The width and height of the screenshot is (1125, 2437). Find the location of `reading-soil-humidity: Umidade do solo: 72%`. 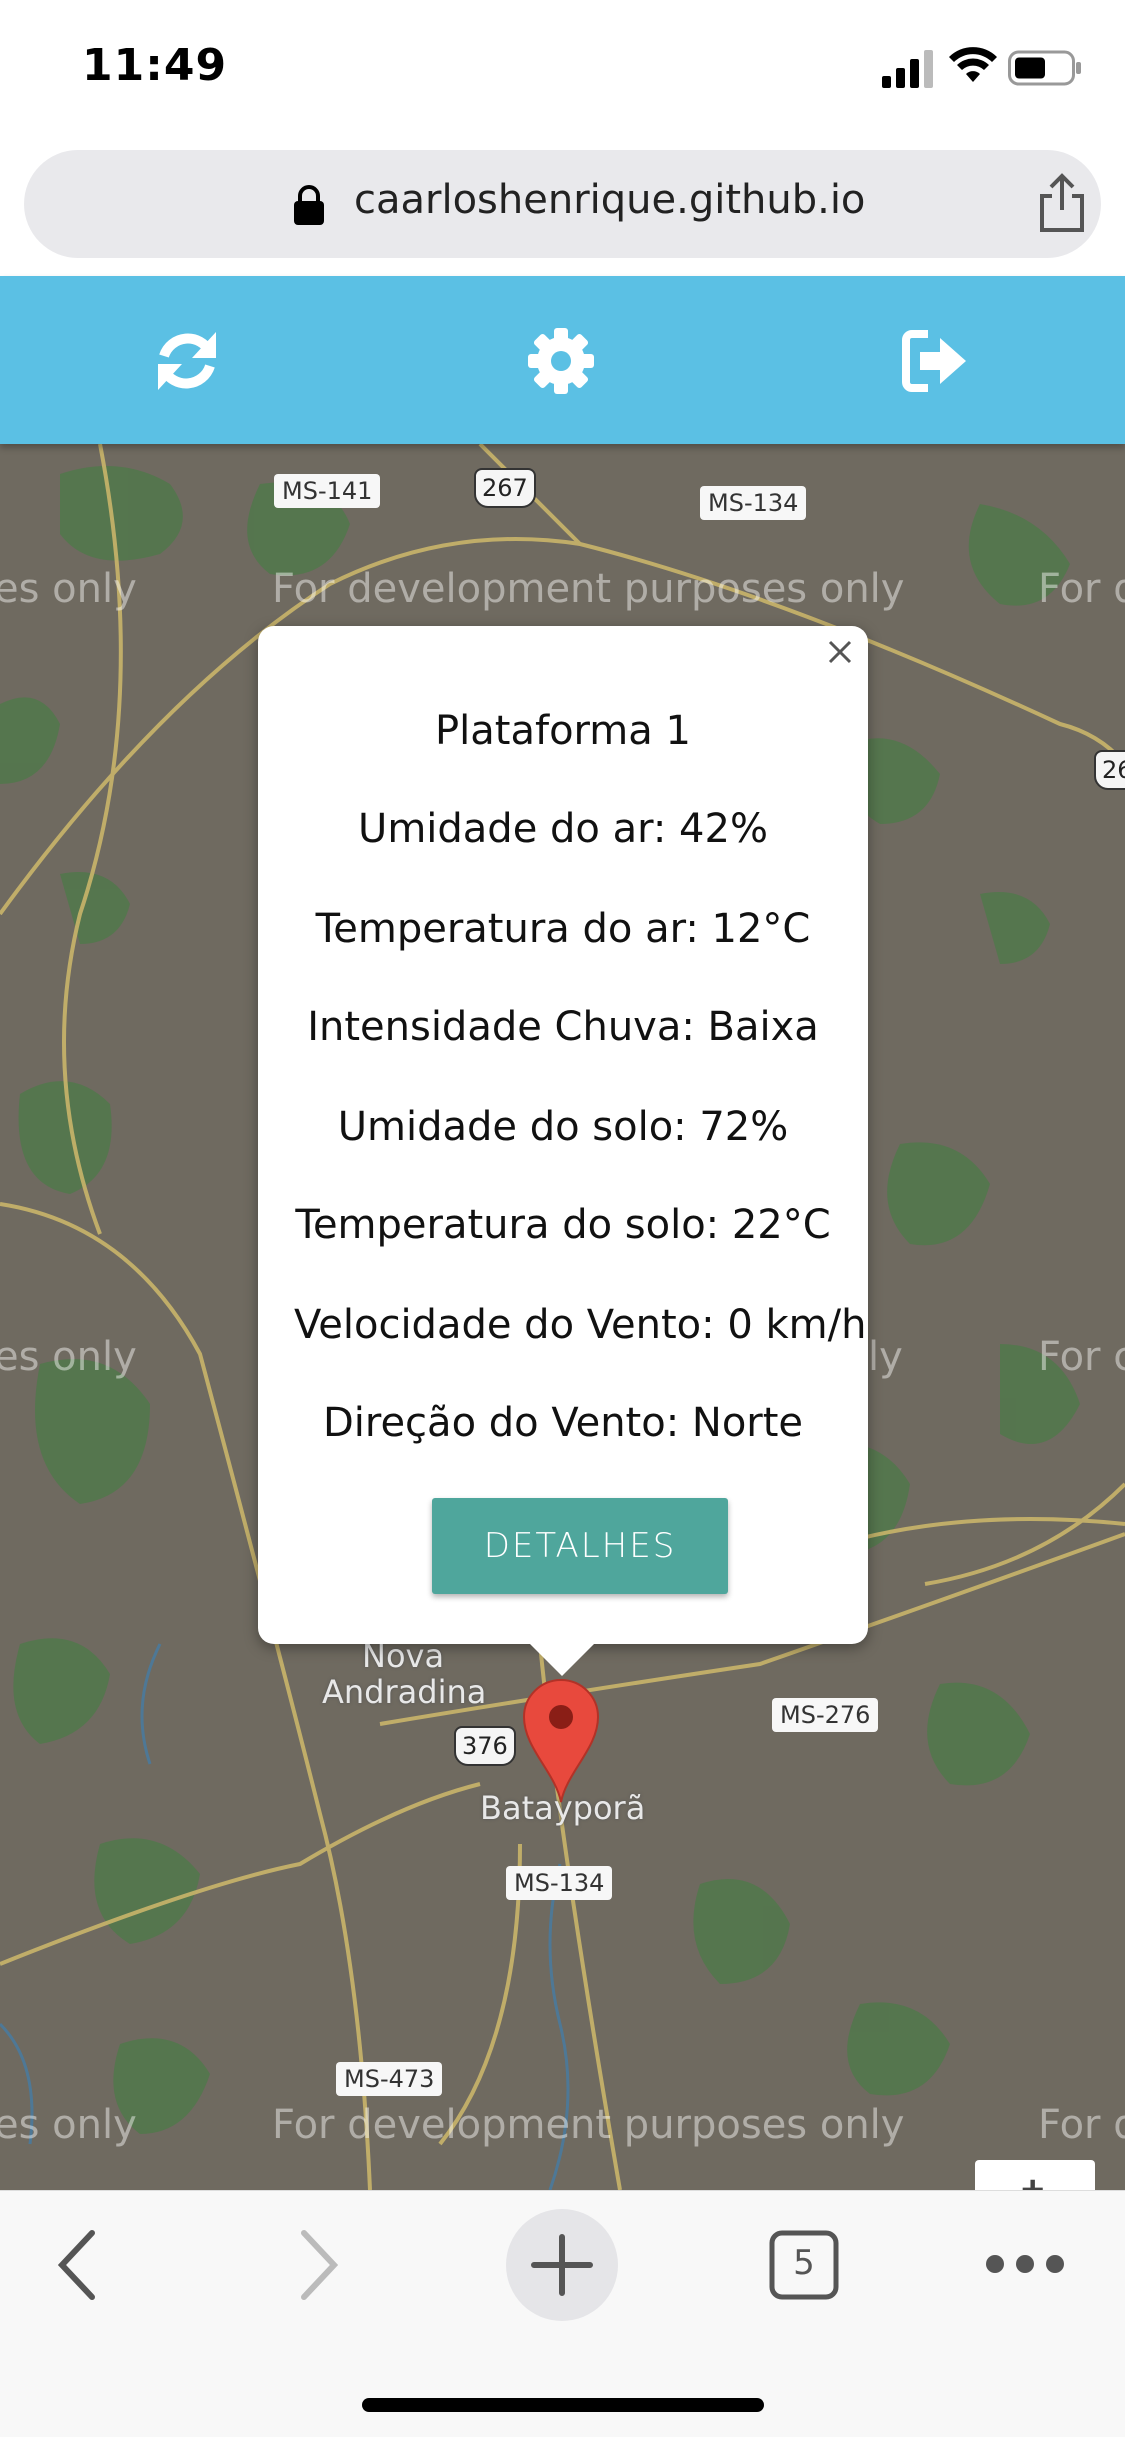

reading-soil-humidity: Umidade do solo: 72% is located at coordinates (563, 1127).